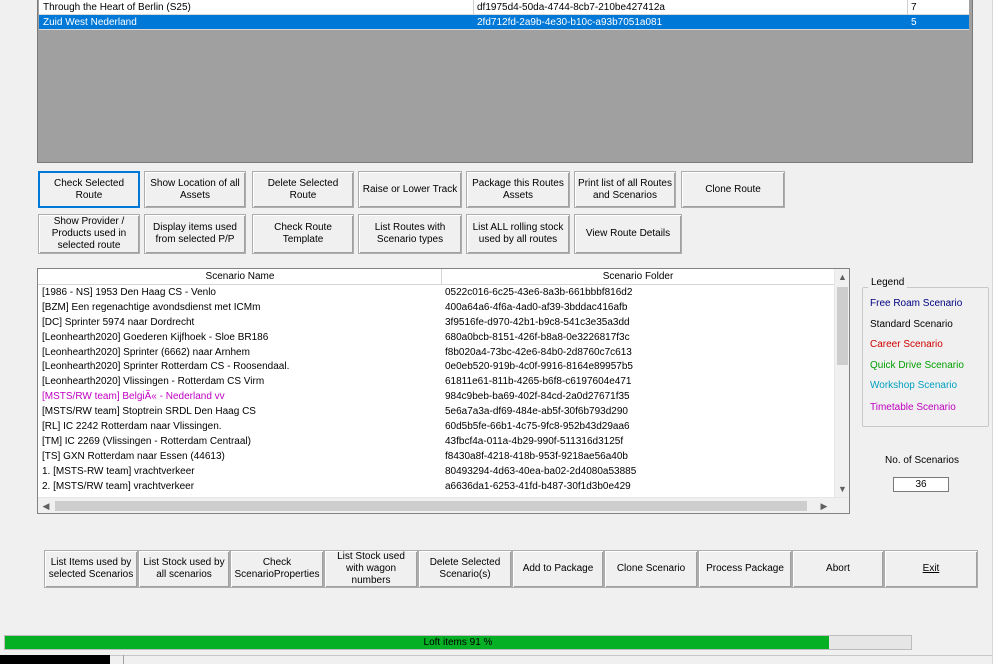  I want to click on abort-button: Abort, so click(838, 569).